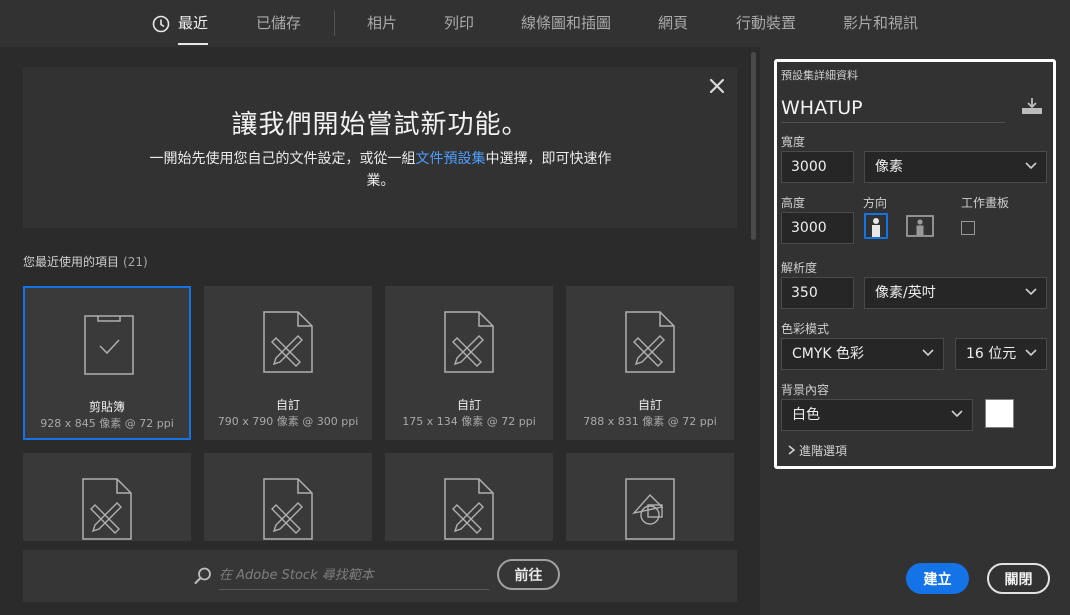 This screenshot has height=615, width=1070. I want to click on color-mode-label: 色彩模式, so click(805, 329).